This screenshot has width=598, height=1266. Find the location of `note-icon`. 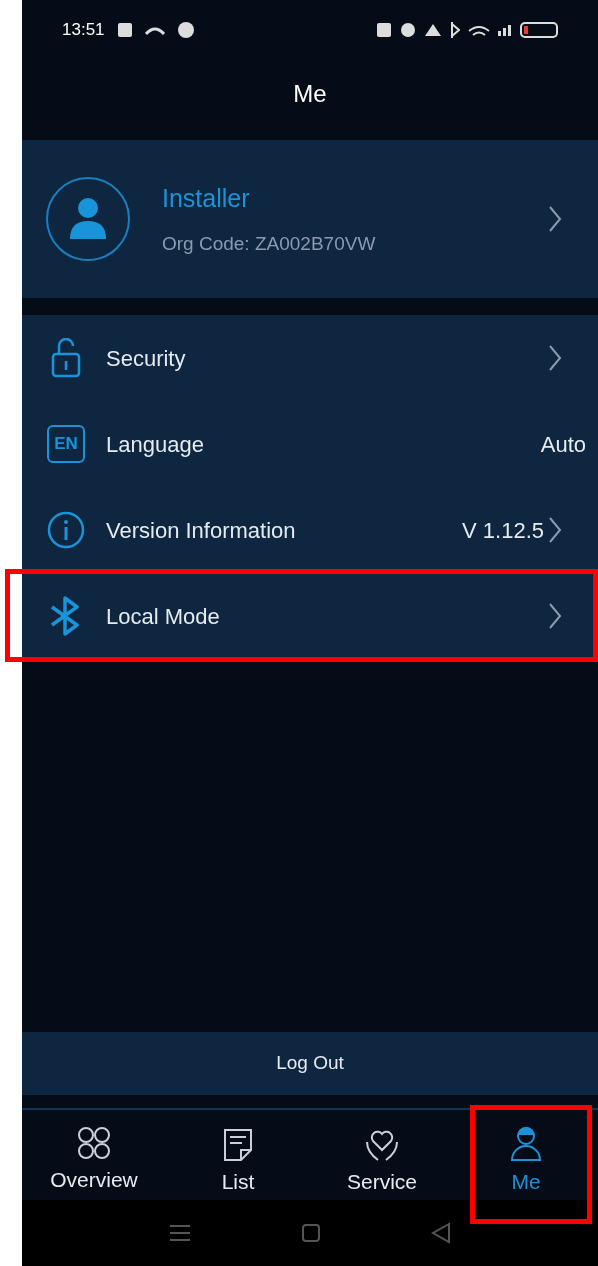

note-icon is located at coordinates (238, 1144).